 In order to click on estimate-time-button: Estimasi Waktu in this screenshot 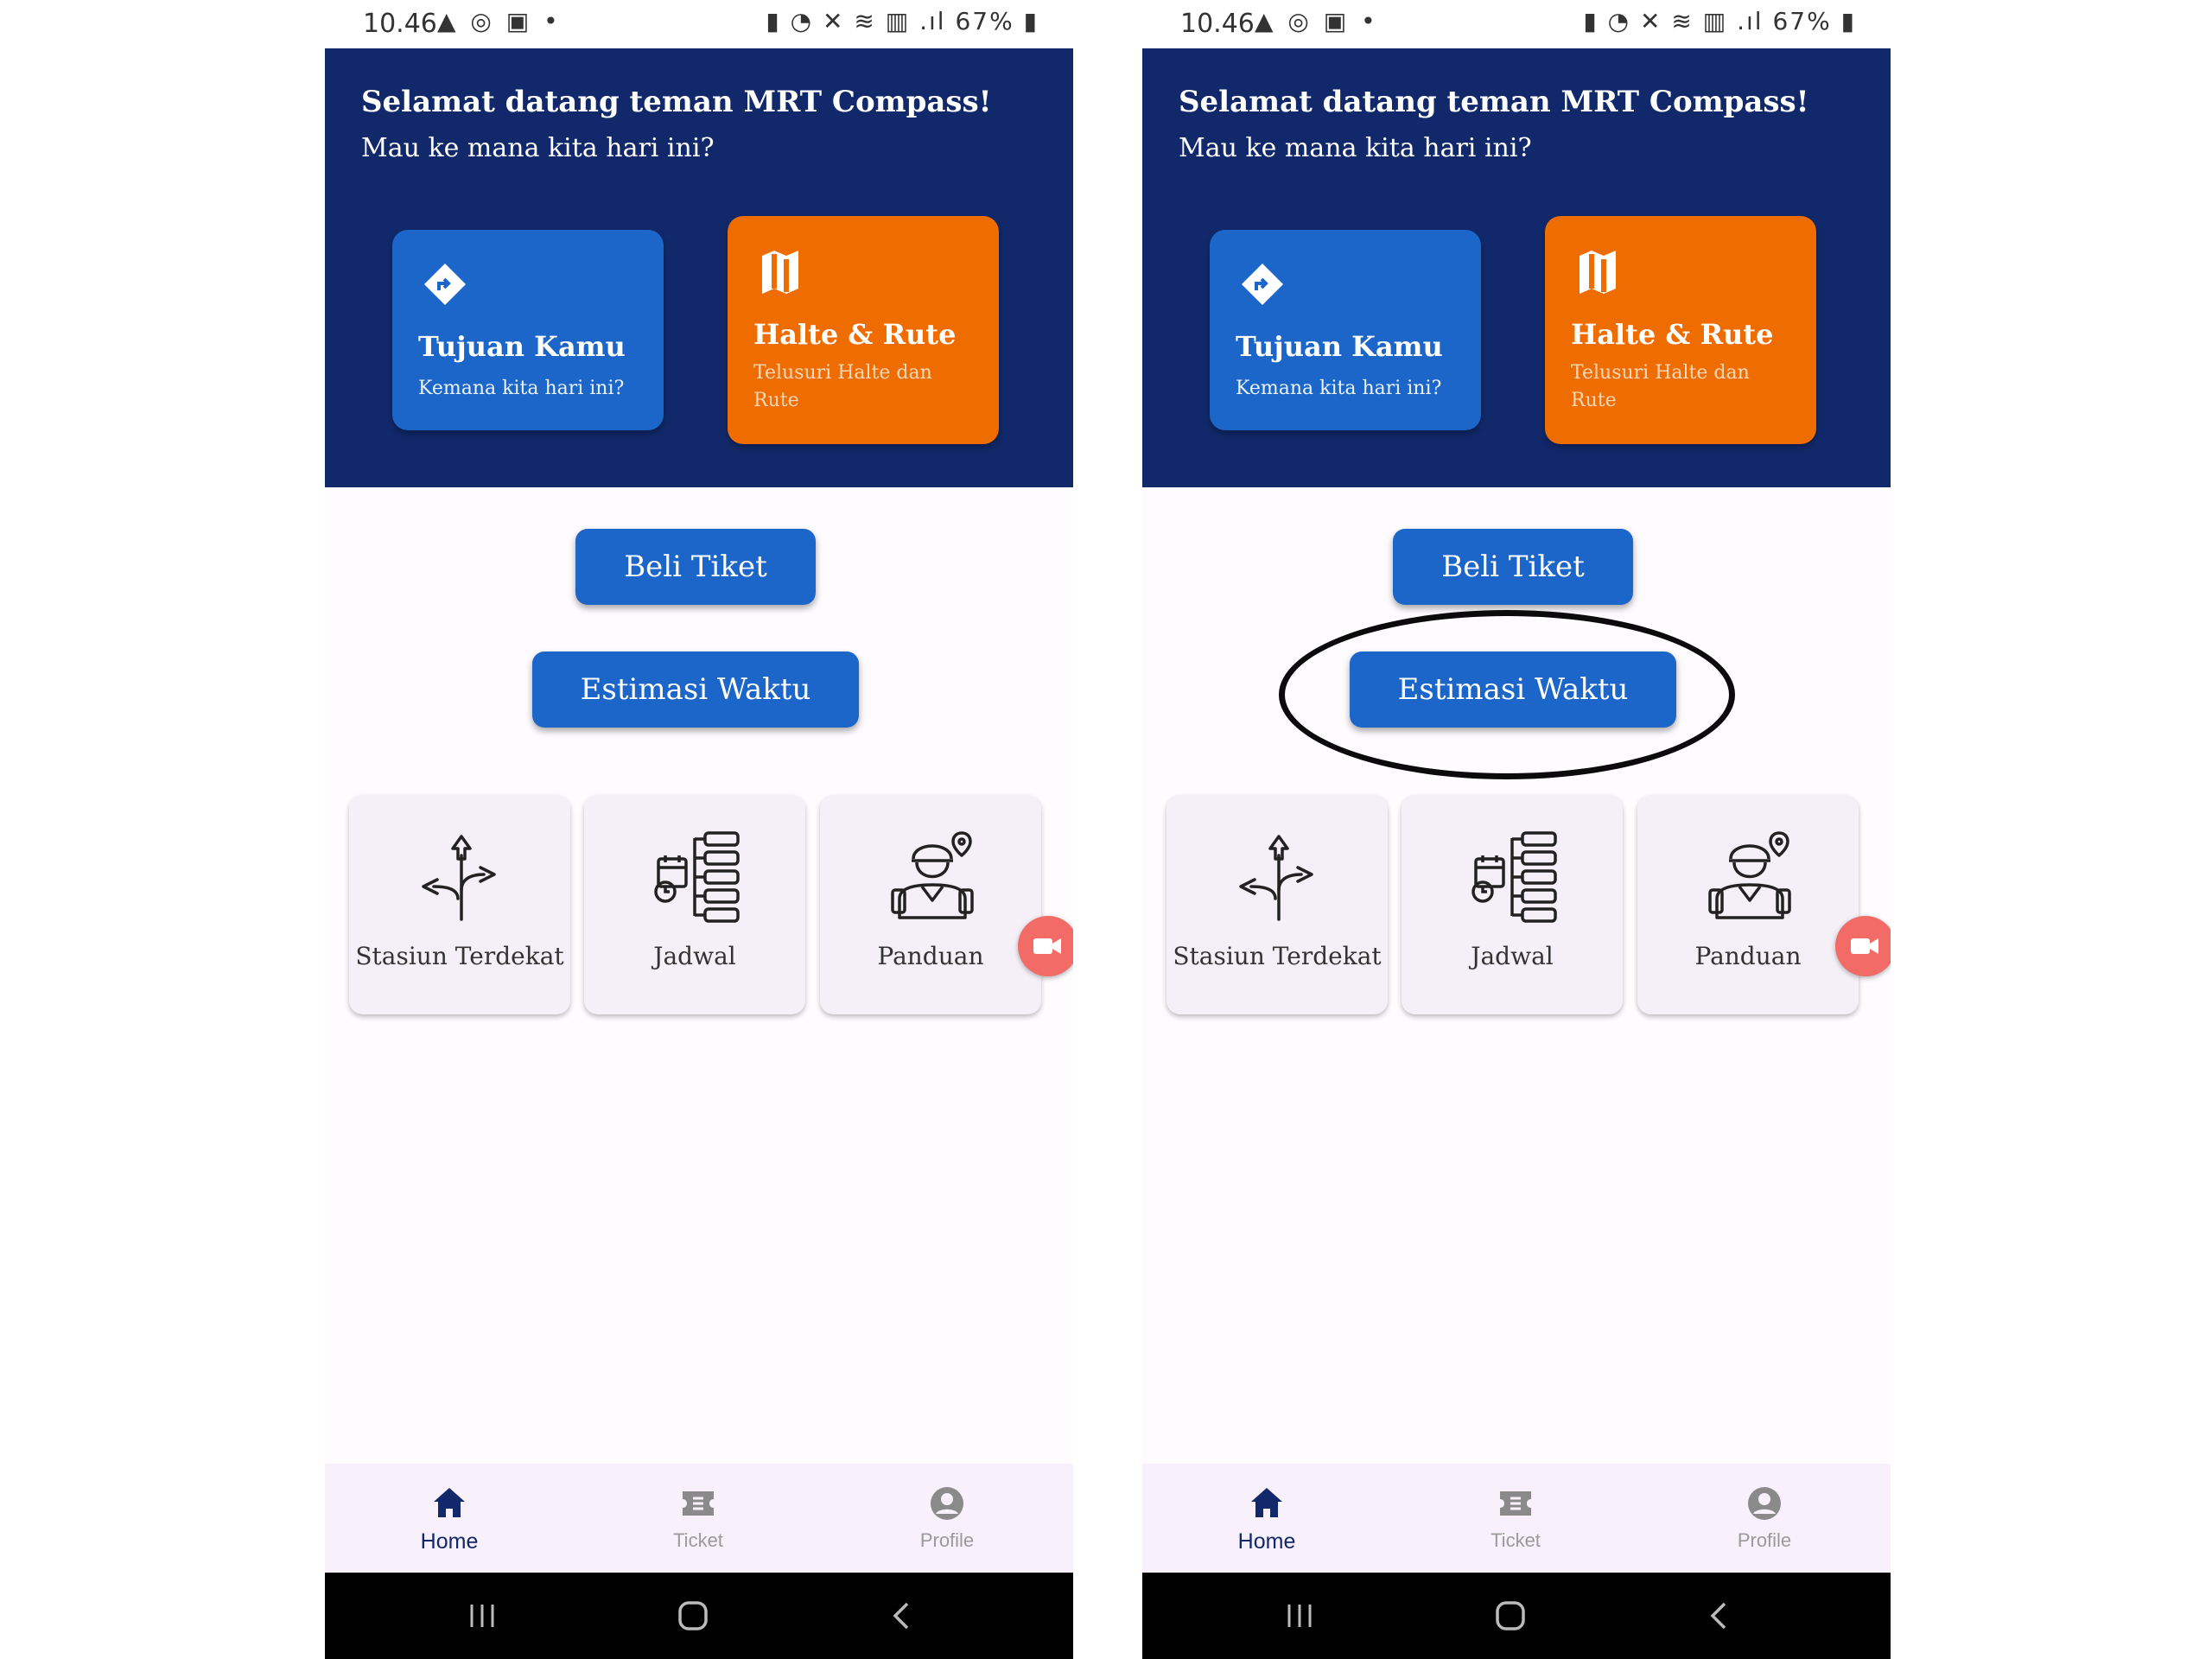, I will do `click(695, 690)`.